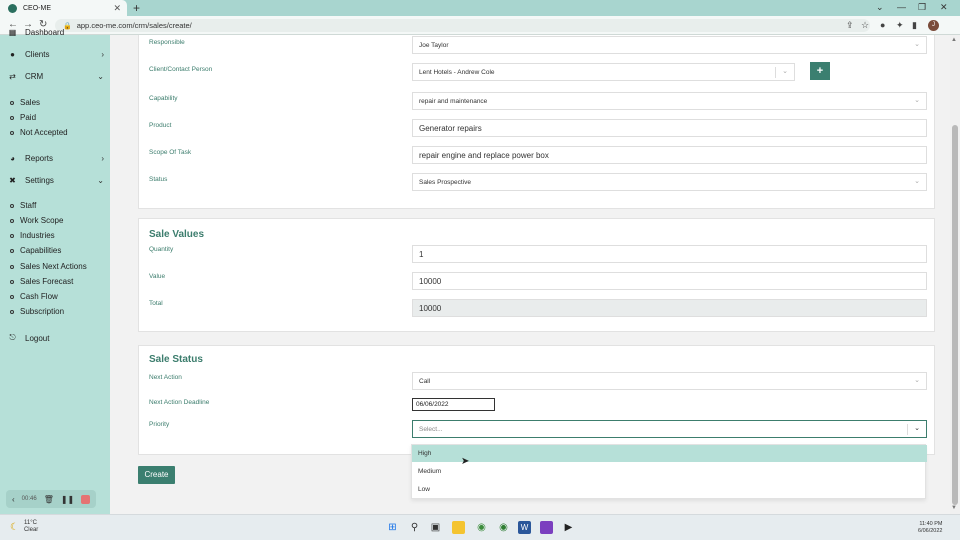 The image size is (960, 540). What do you see at coordinates (944, 7) in the screenshot?
I see `close-window-icon: ✕` at bounding box center [944, 7].